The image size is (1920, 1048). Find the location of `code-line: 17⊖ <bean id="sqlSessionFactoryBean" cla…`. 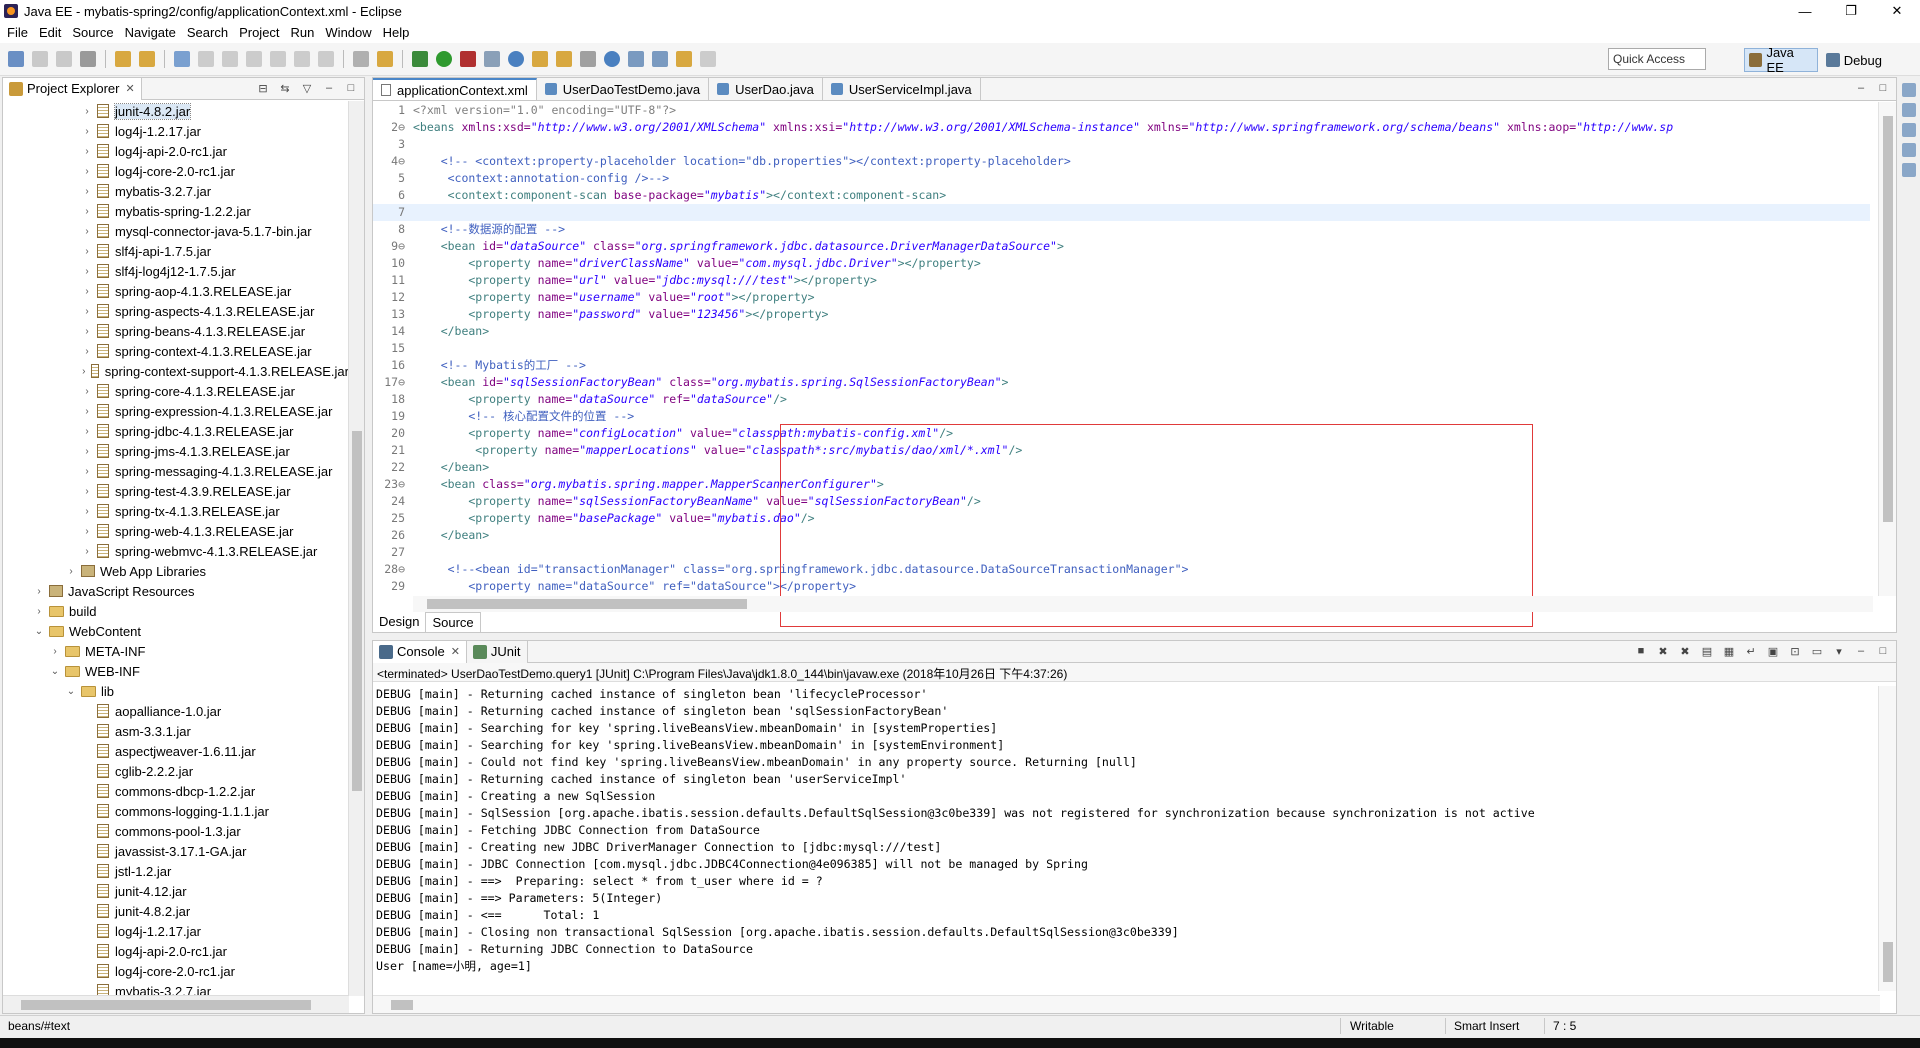

code-line: 17⊖ <bean id="sqlSessionFactoryBean" cla… is located at coordinates (1121, 382).